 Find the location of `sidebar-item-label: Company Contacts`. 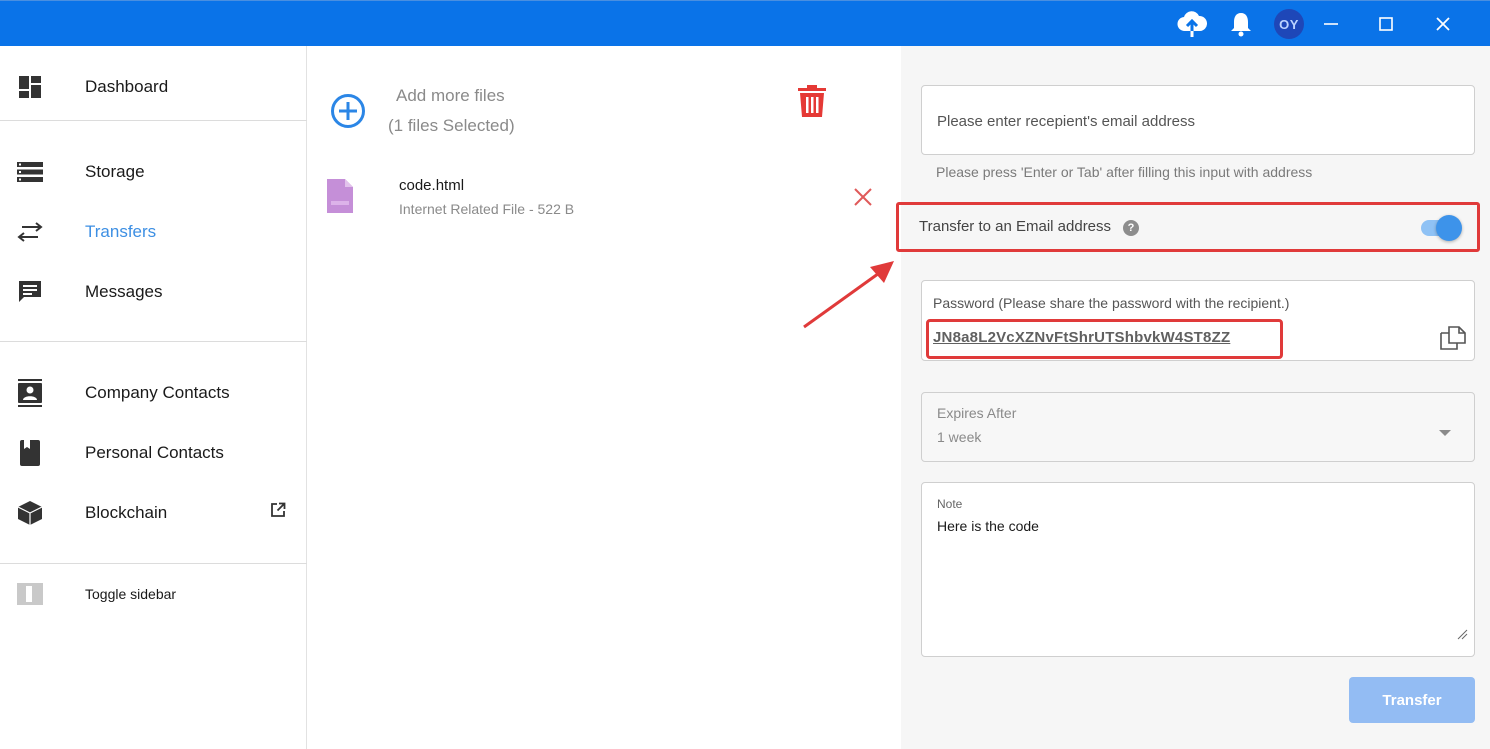

sidebar-item-label: Company Contacts is located at coordinates (157, 392).